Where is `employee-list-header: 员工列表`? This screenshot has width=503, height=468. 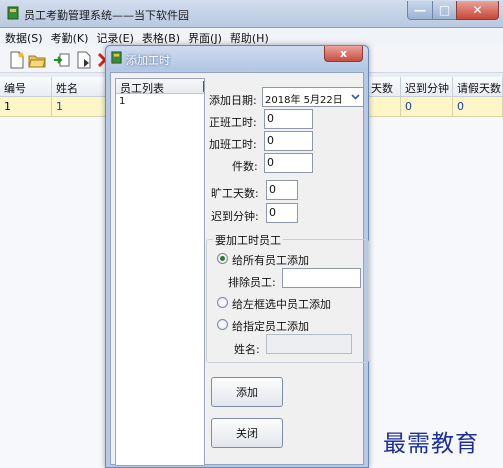
employee-list-header: 员工列表 is located at coordinates (160, 87).